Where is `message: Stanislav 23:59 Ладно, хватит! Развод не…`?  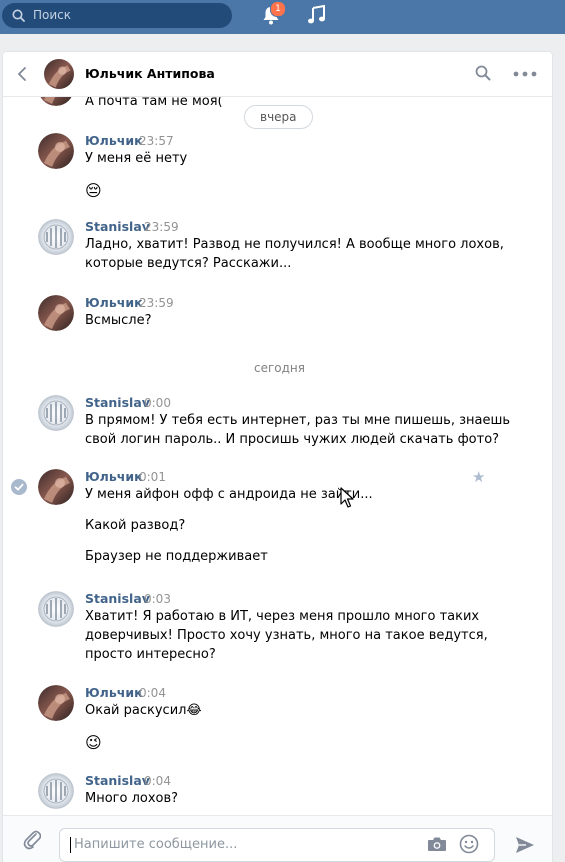
message: Stanislav 23:59 Ладно, хватит! Развод не… is located at coordinates (277, 249).